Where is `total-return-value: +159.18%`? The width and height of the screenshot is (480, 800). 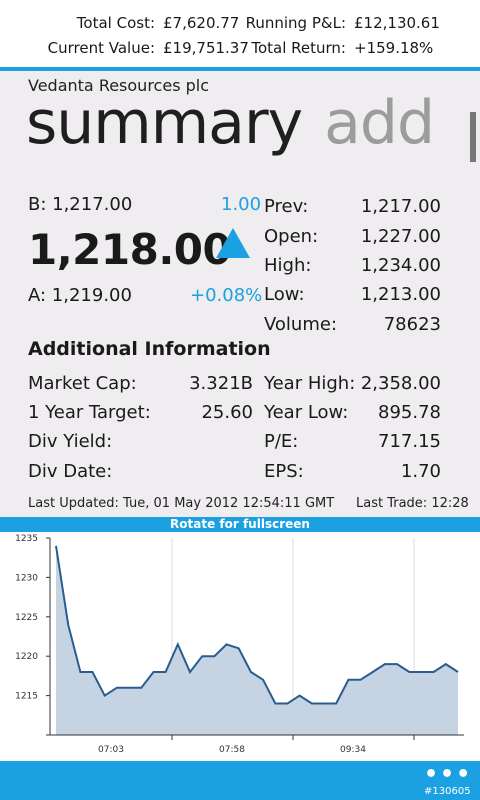 total-return-value: +159.18% is located at coordinates (394, 48).